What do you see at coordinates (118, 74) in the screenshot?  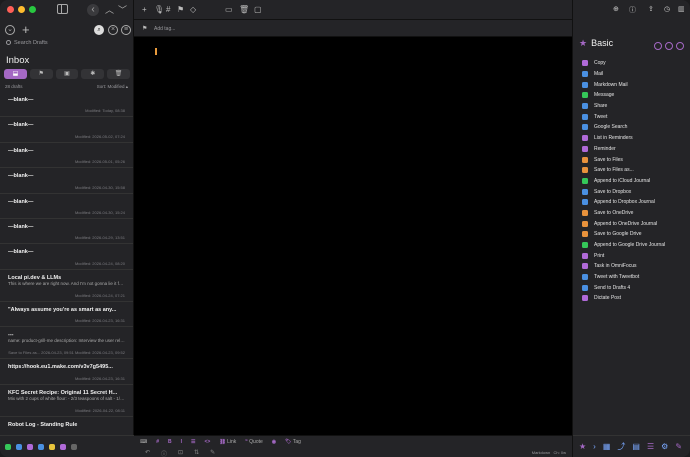 I see `tab-trash: 🗑` at bounding box center [118, 74].